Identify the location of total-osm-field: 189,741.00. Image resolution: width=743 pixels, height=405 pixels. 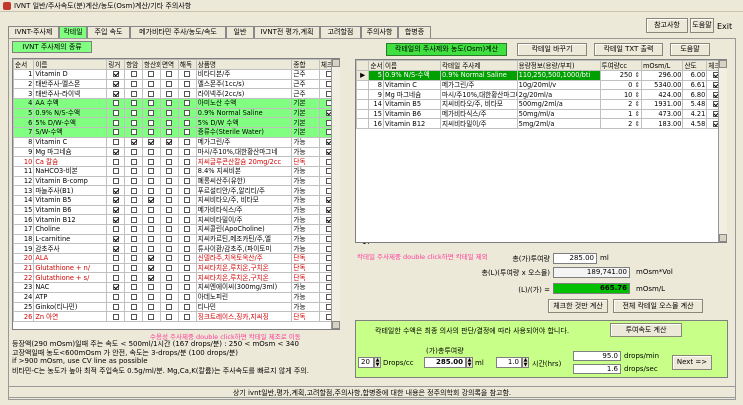
(591, 272).